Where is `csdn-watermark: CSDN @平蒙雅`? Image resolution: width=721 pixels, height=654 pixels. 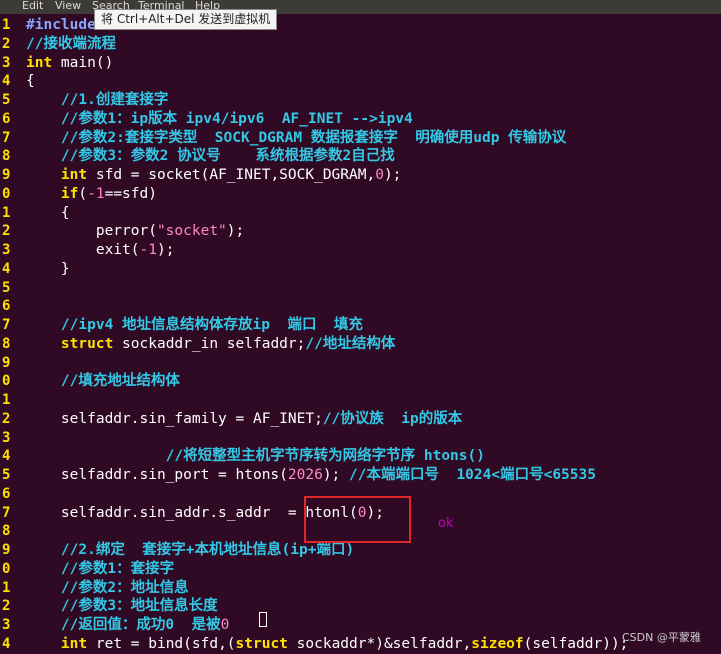 csdn-watermark: CSDN @平蒙雅 is located at coordinates (661, 637).